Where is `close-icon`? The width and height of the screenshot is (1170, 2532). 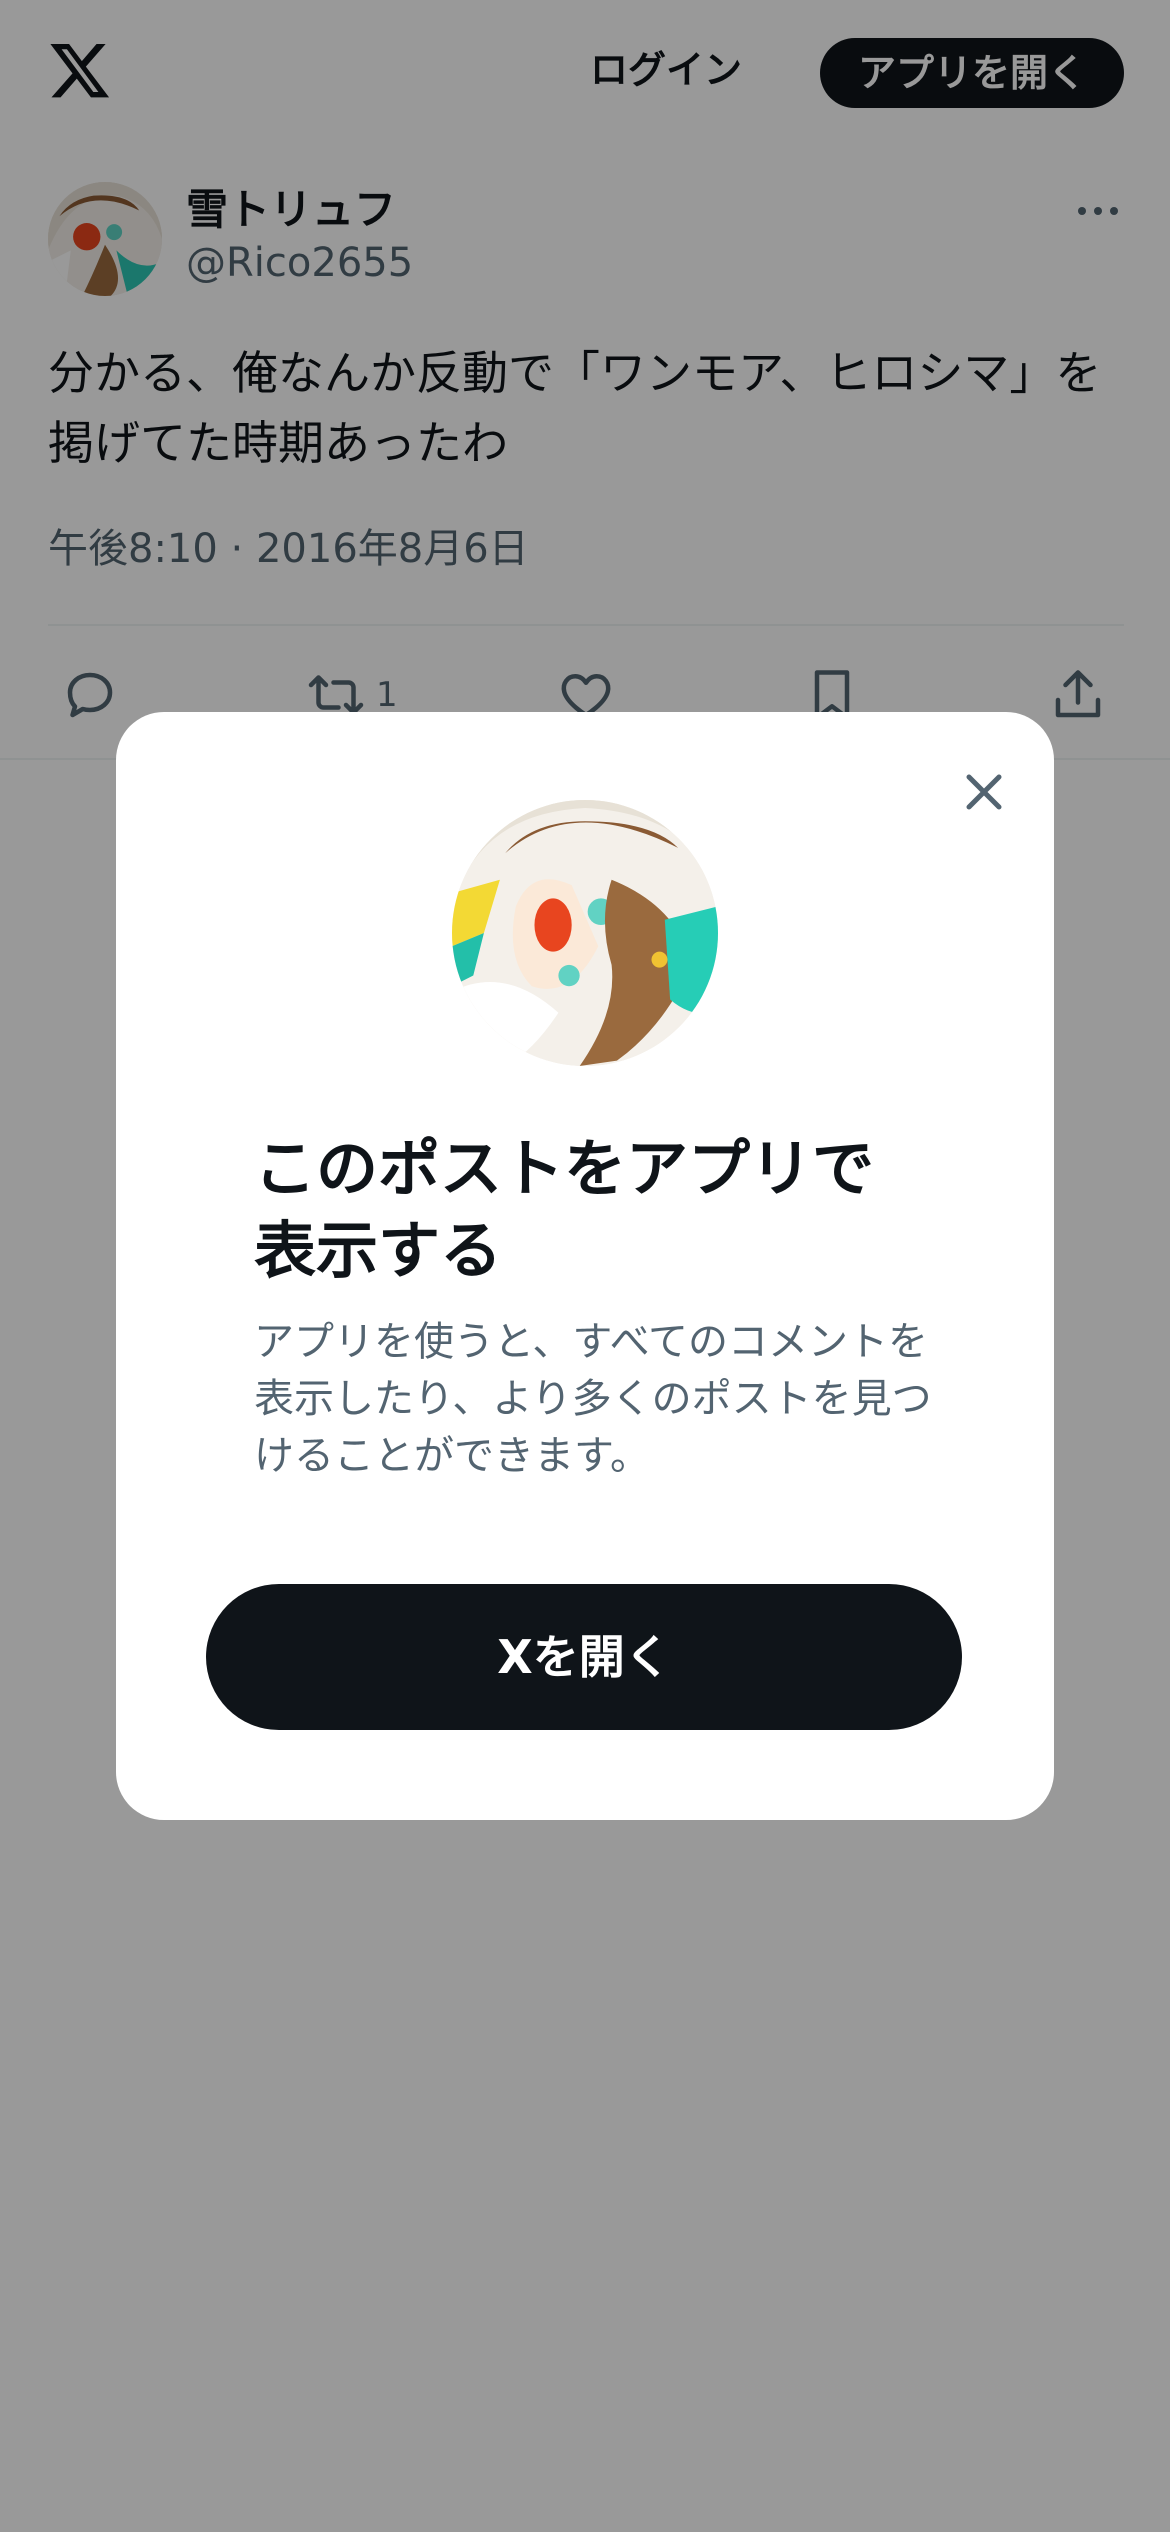 close-icon is located at coordinates (984, 792).